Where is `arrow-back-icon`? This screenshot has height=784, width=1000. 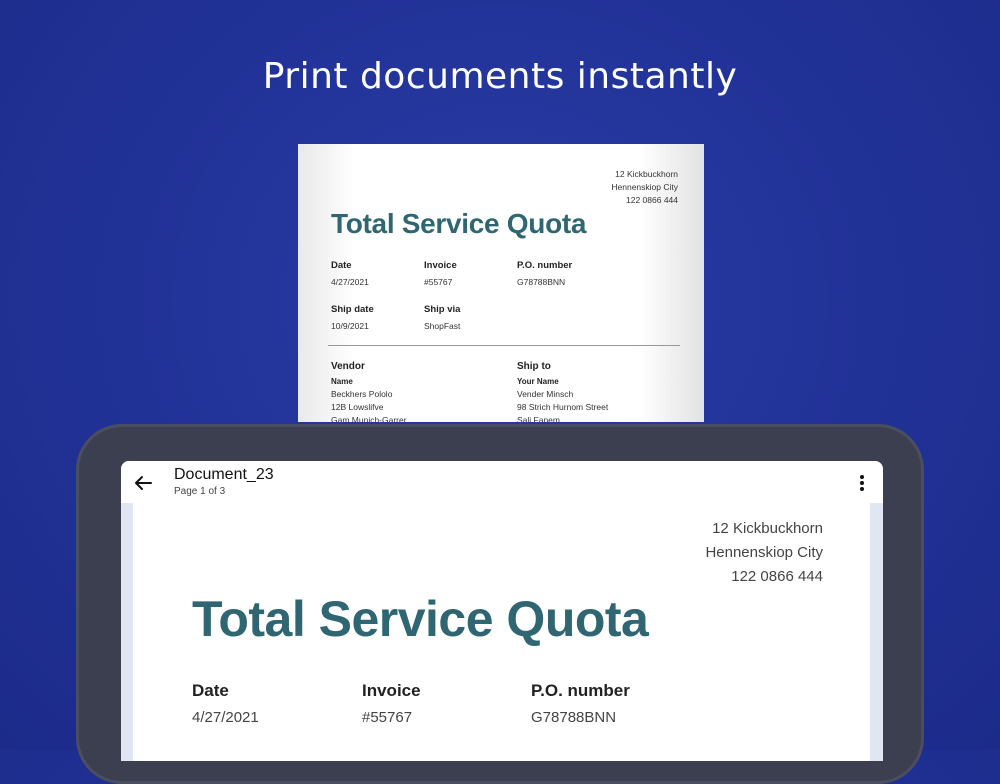 arrow-back-icon is located at coordinates (143, 483).